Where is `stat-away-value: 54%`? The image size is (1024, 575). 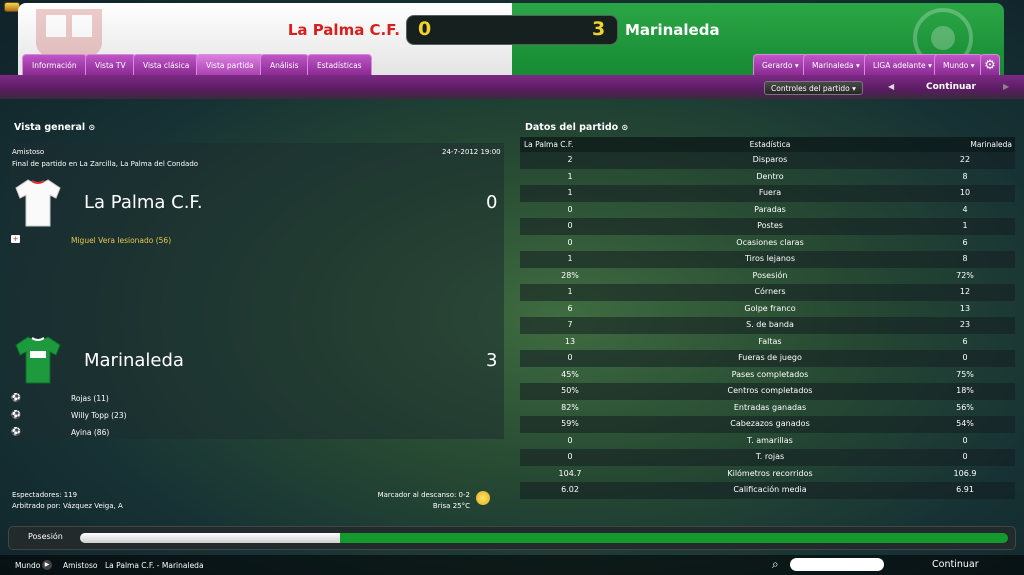
stat-away-value: 54% is located at coordinates (965, 423).